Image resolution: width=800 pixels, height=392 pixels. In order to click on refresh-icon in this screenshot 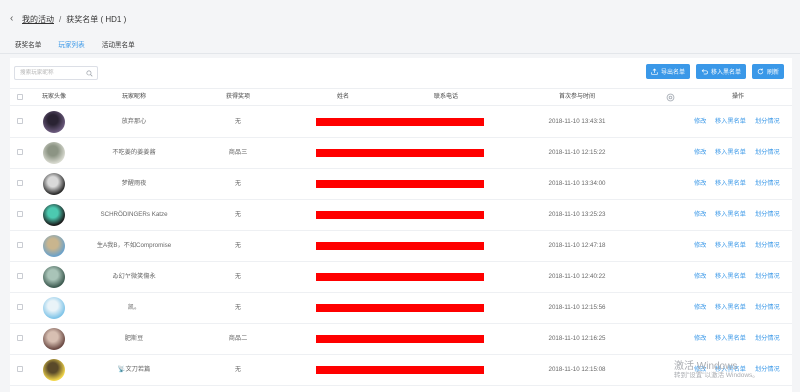, I will do `click(760, 71)`.